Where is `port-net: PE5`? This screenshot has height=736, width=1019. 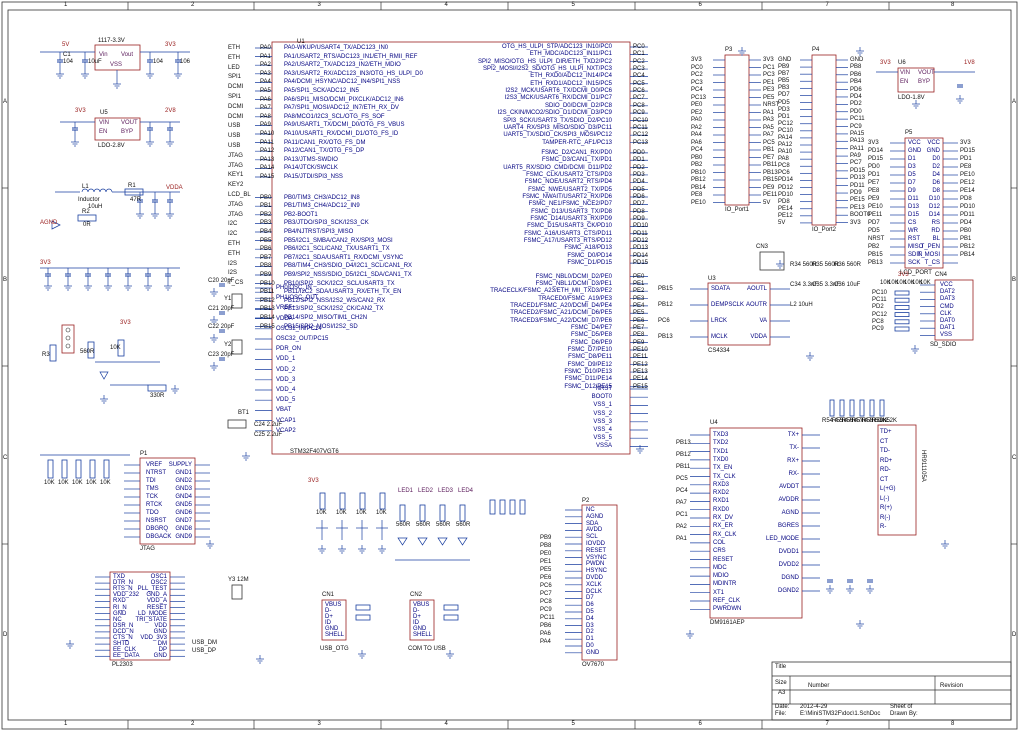 port-net: PE5 is located at coordinates (769, 97).